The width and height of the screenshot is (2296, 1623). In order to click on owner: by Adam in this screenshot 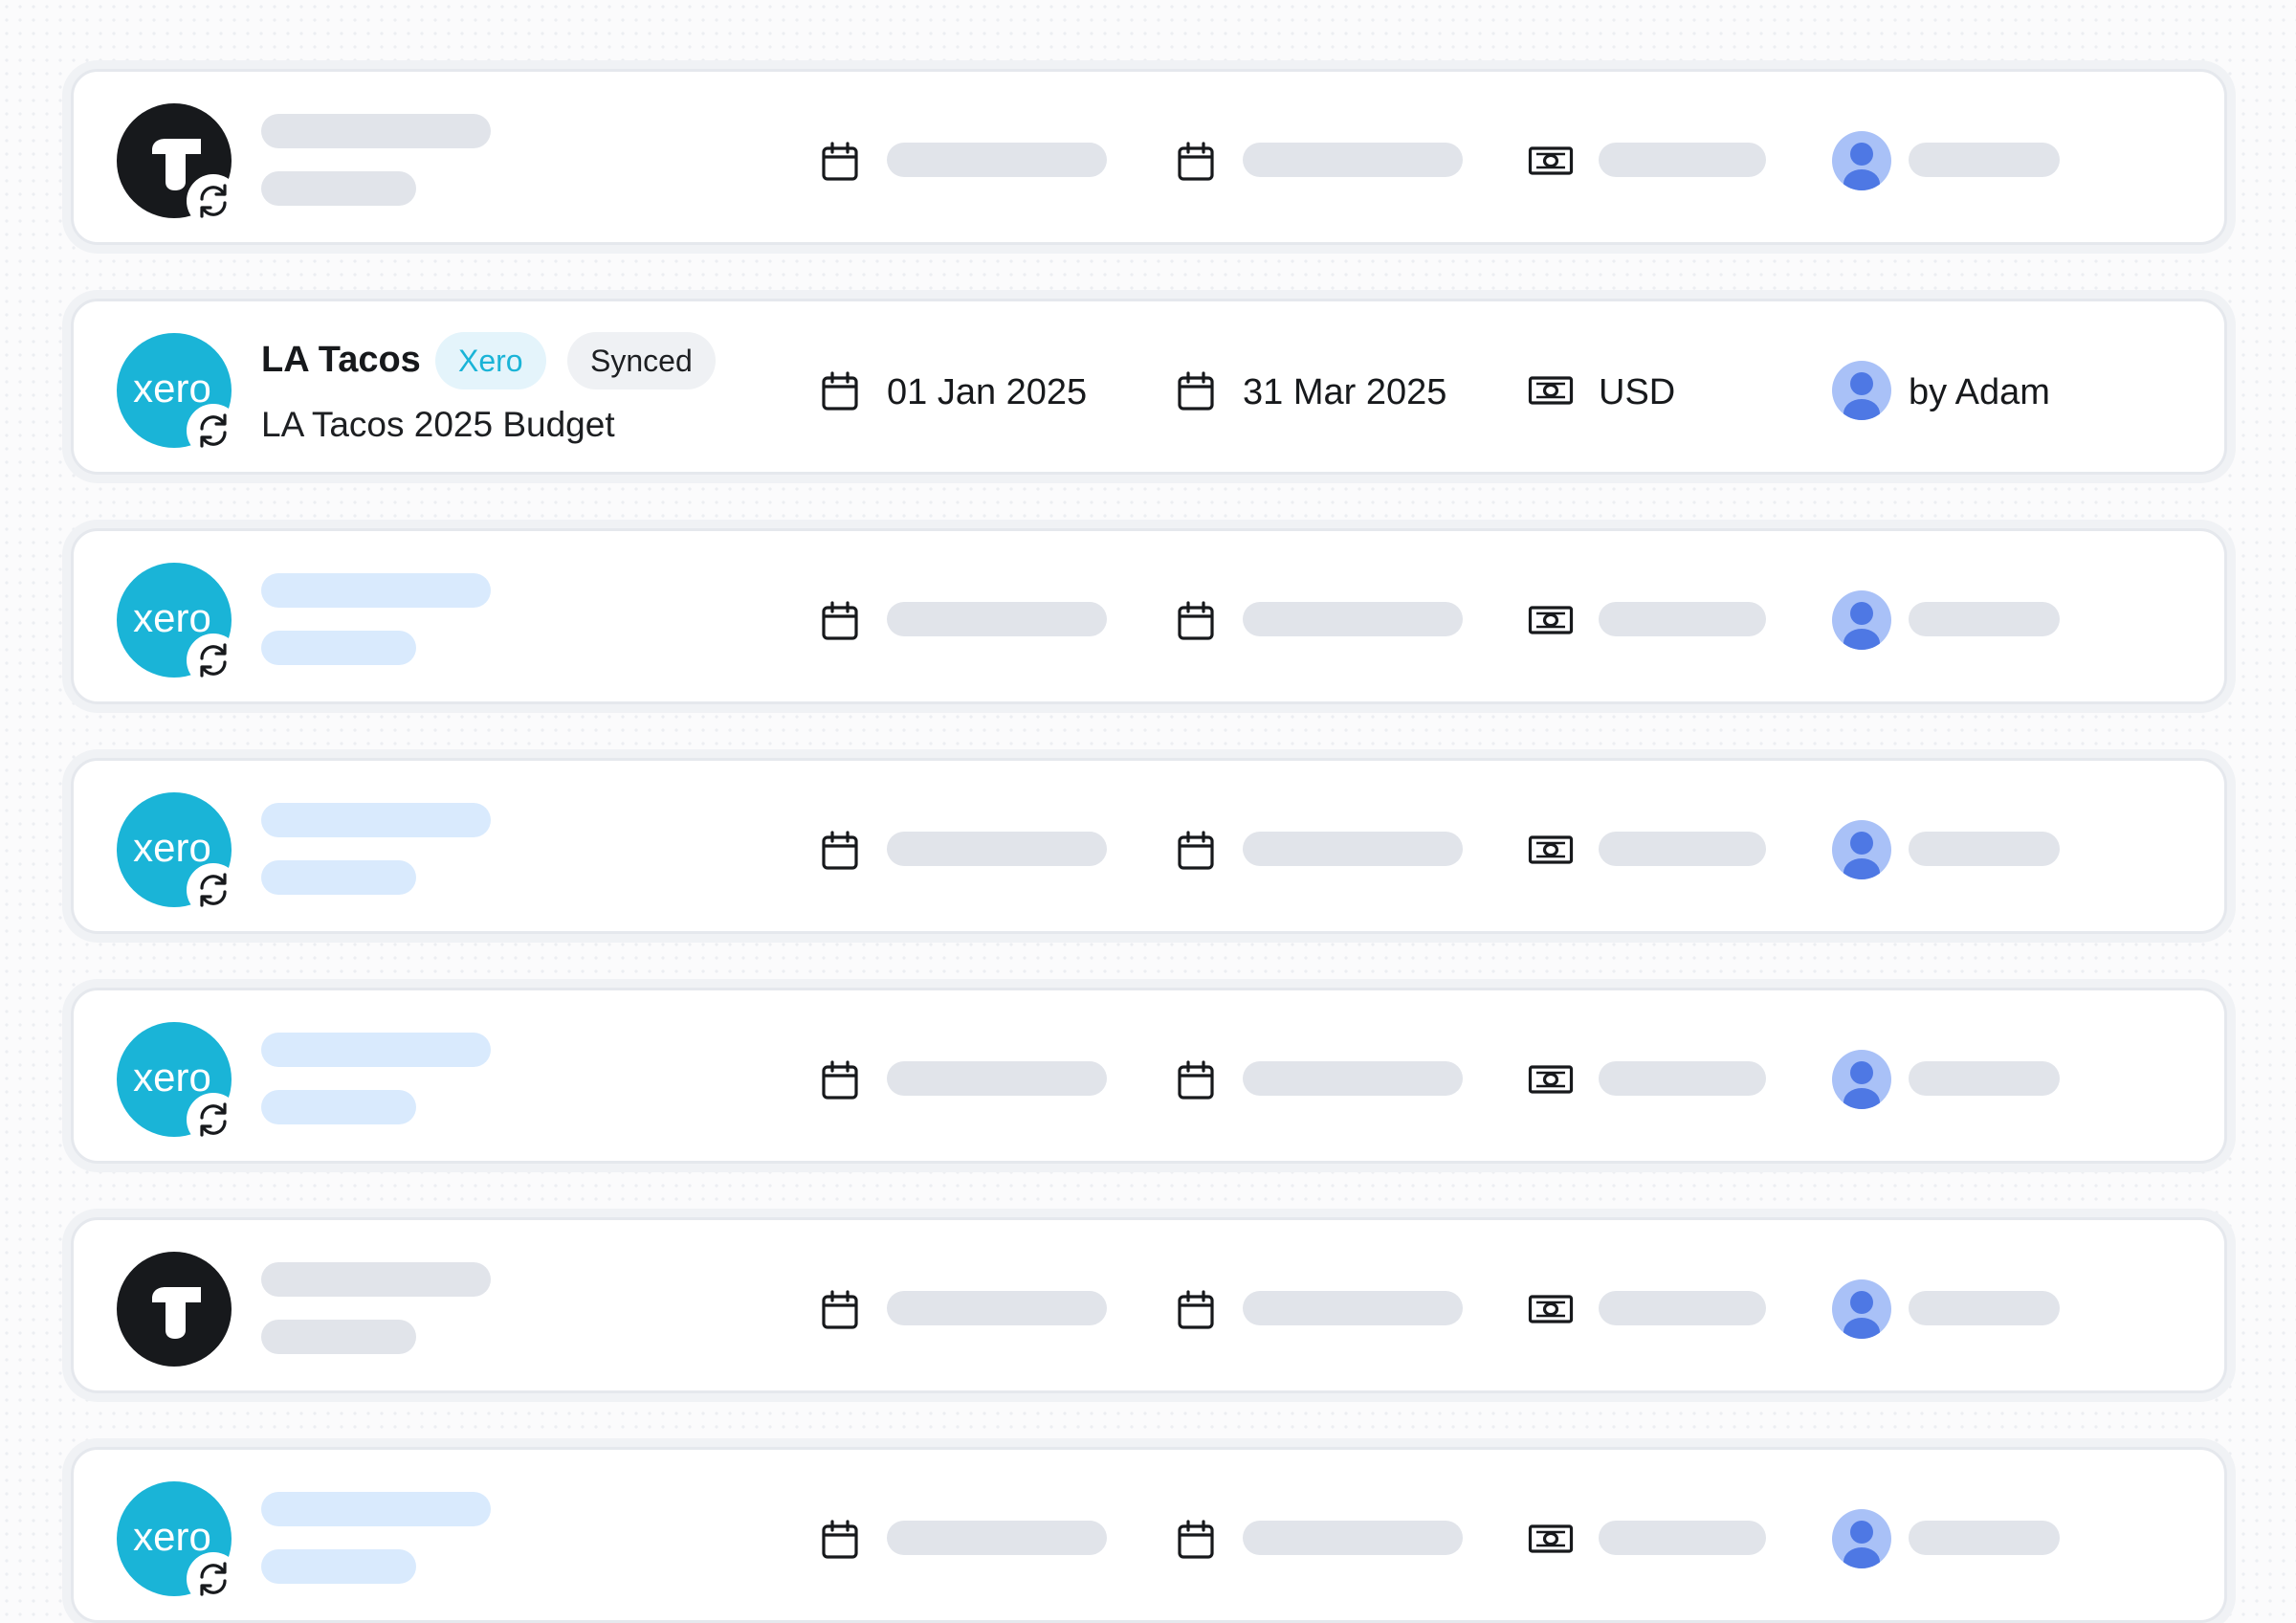, I will do `click(1979, 392)`.